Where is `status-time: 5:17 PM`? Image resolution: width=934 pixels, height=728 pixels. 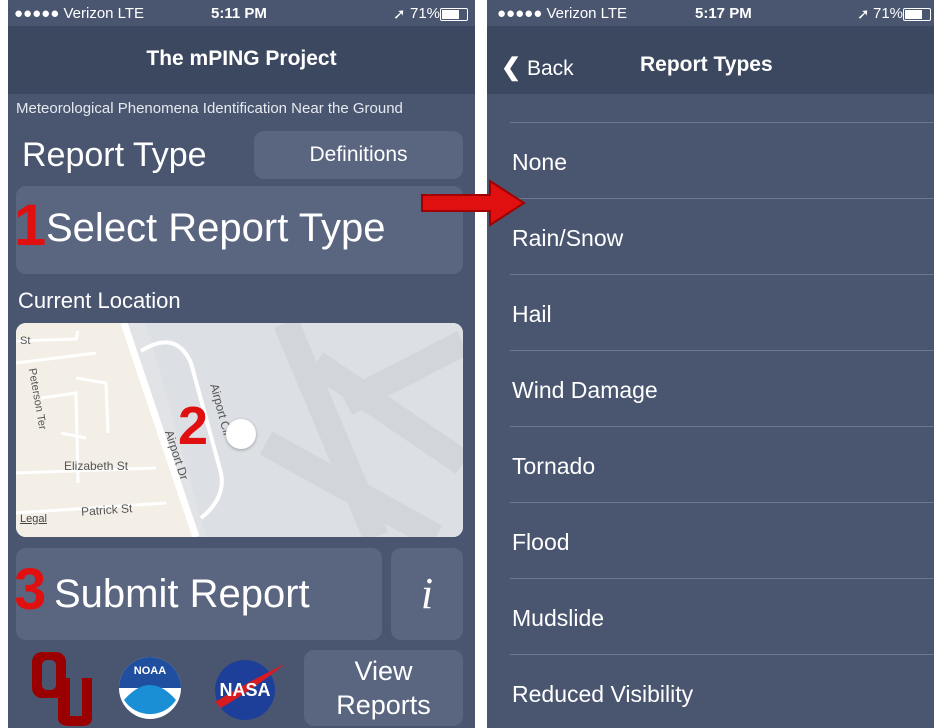
status-time: 5:17 PM is located at coordinates (723, 13).